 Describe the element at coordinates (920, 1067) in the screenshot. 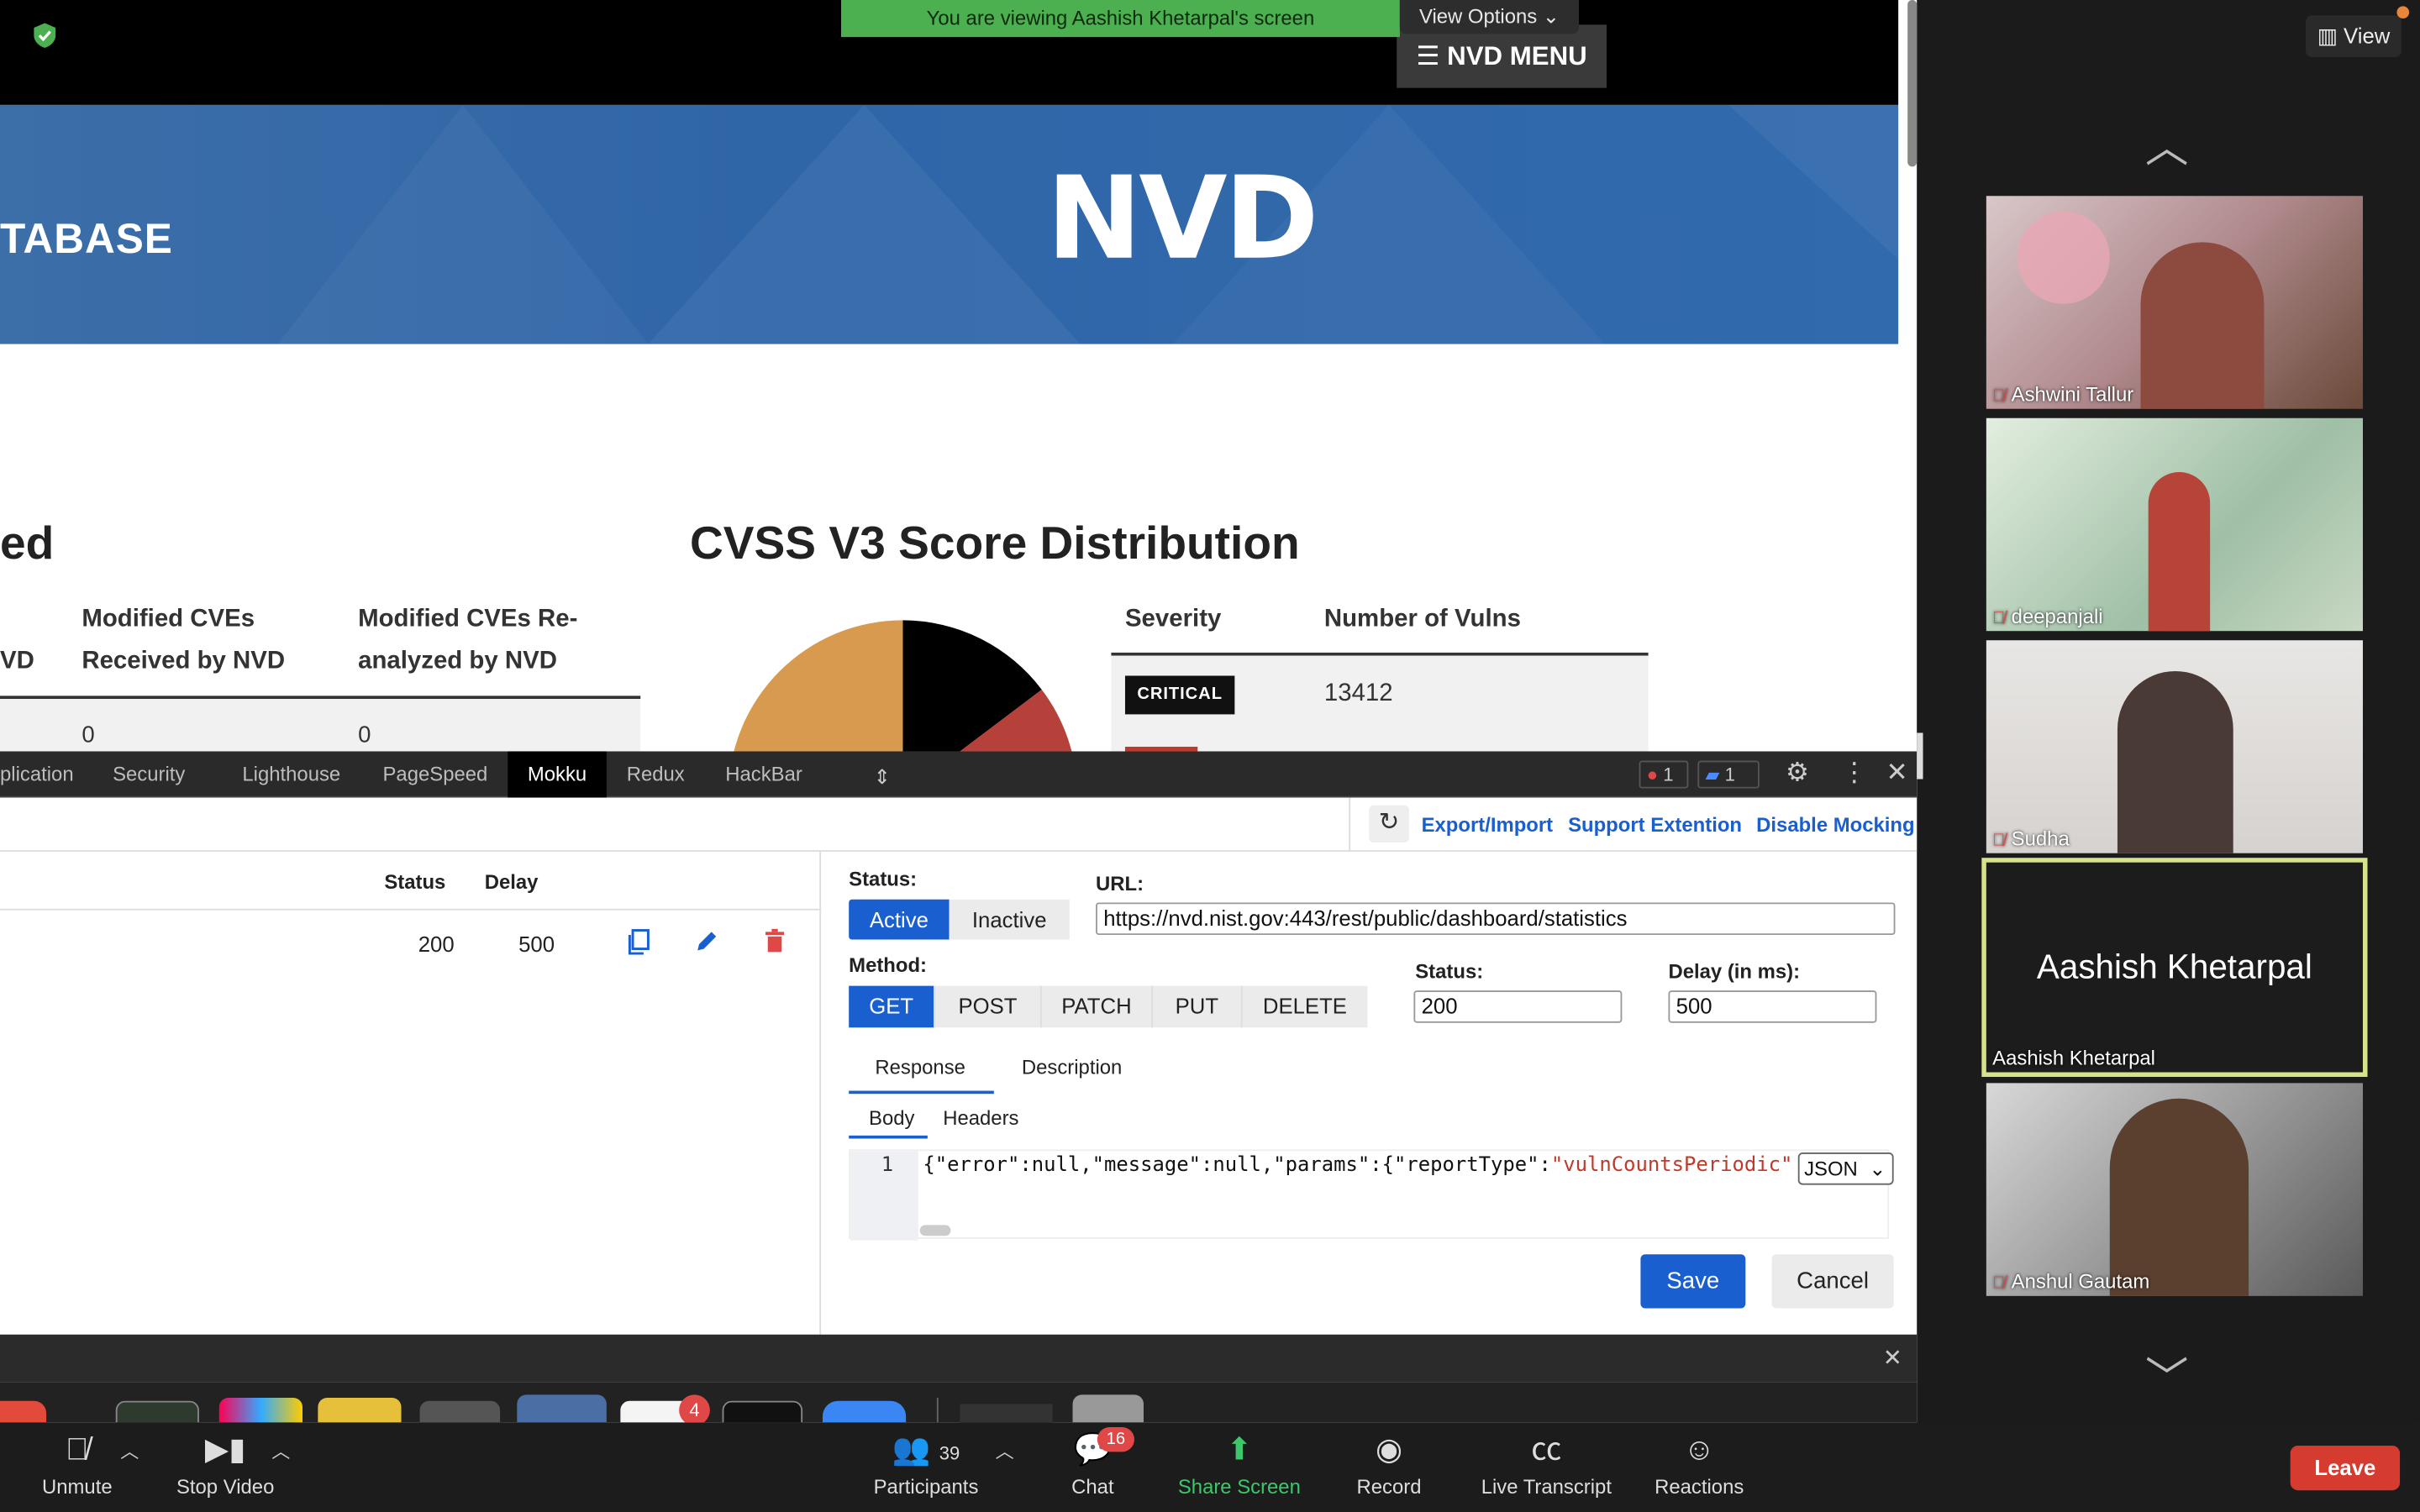

I see `tab-response: Response` at that location.